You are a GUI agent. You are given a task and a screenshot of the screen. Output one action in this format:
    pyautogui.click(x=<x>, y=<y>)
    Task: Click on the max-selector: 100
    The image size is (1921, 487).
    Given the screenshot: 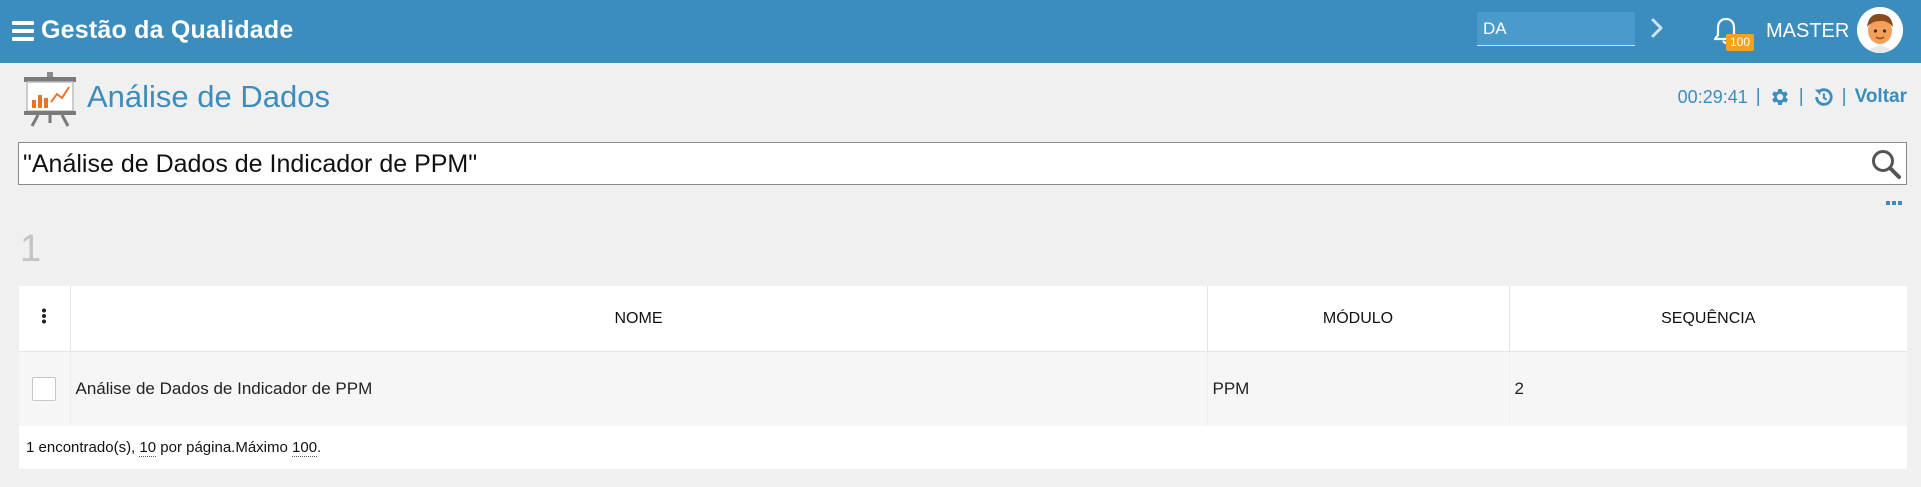 What is the action you would take?
    pyautogui.click(x=305, y=448)
    